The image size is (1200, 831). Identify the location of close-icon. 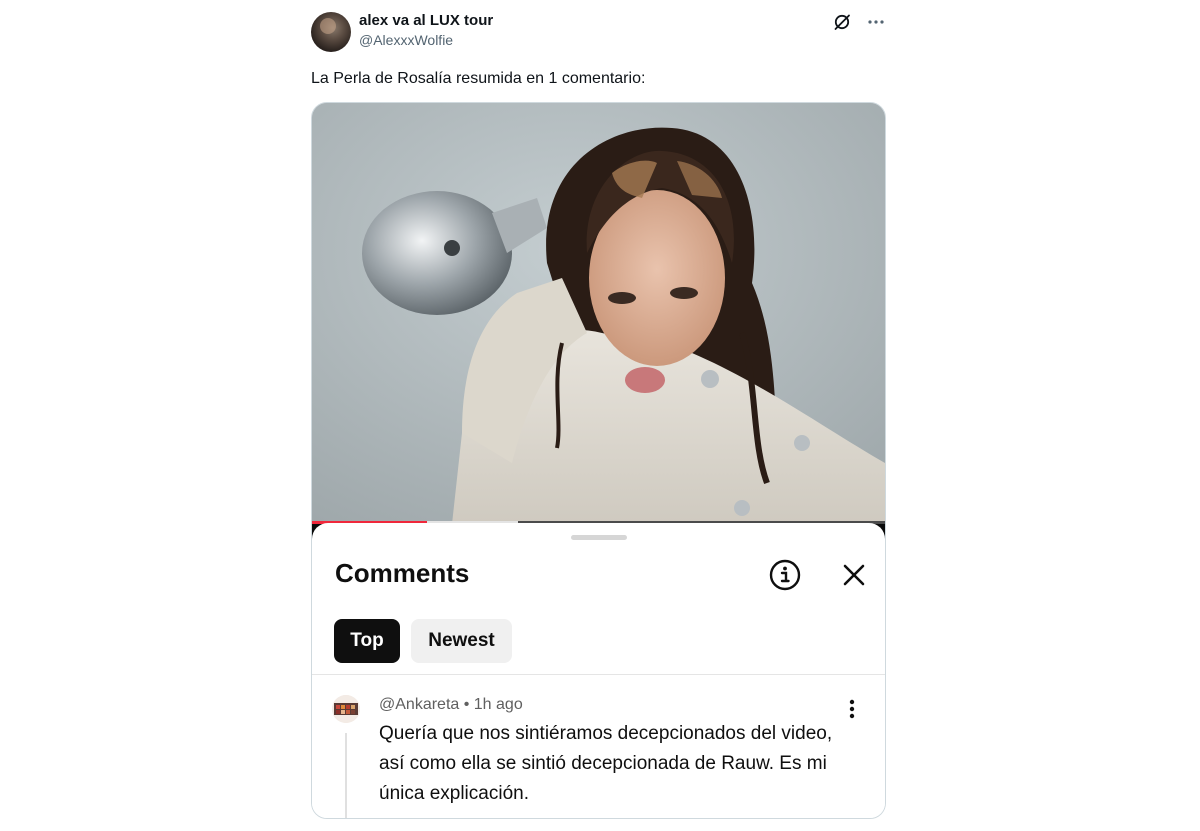
(854, 575).